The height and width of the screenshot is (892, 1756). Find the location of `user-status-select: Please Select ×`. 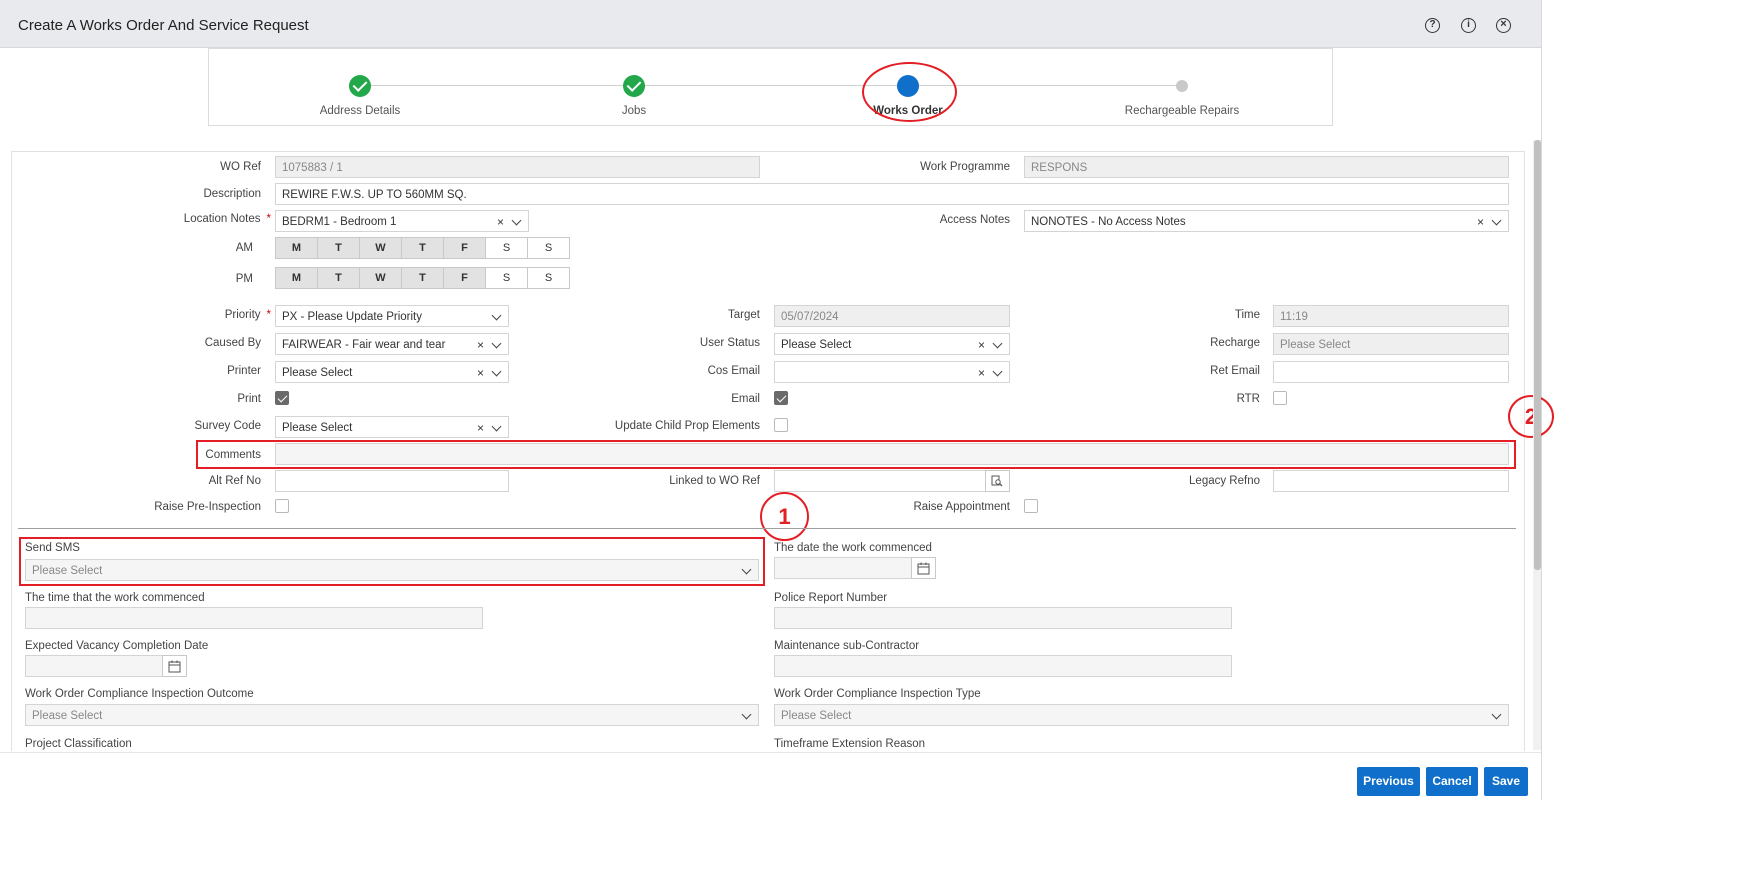

user-status-select: Please Select × is located at coordinates (892, 344).